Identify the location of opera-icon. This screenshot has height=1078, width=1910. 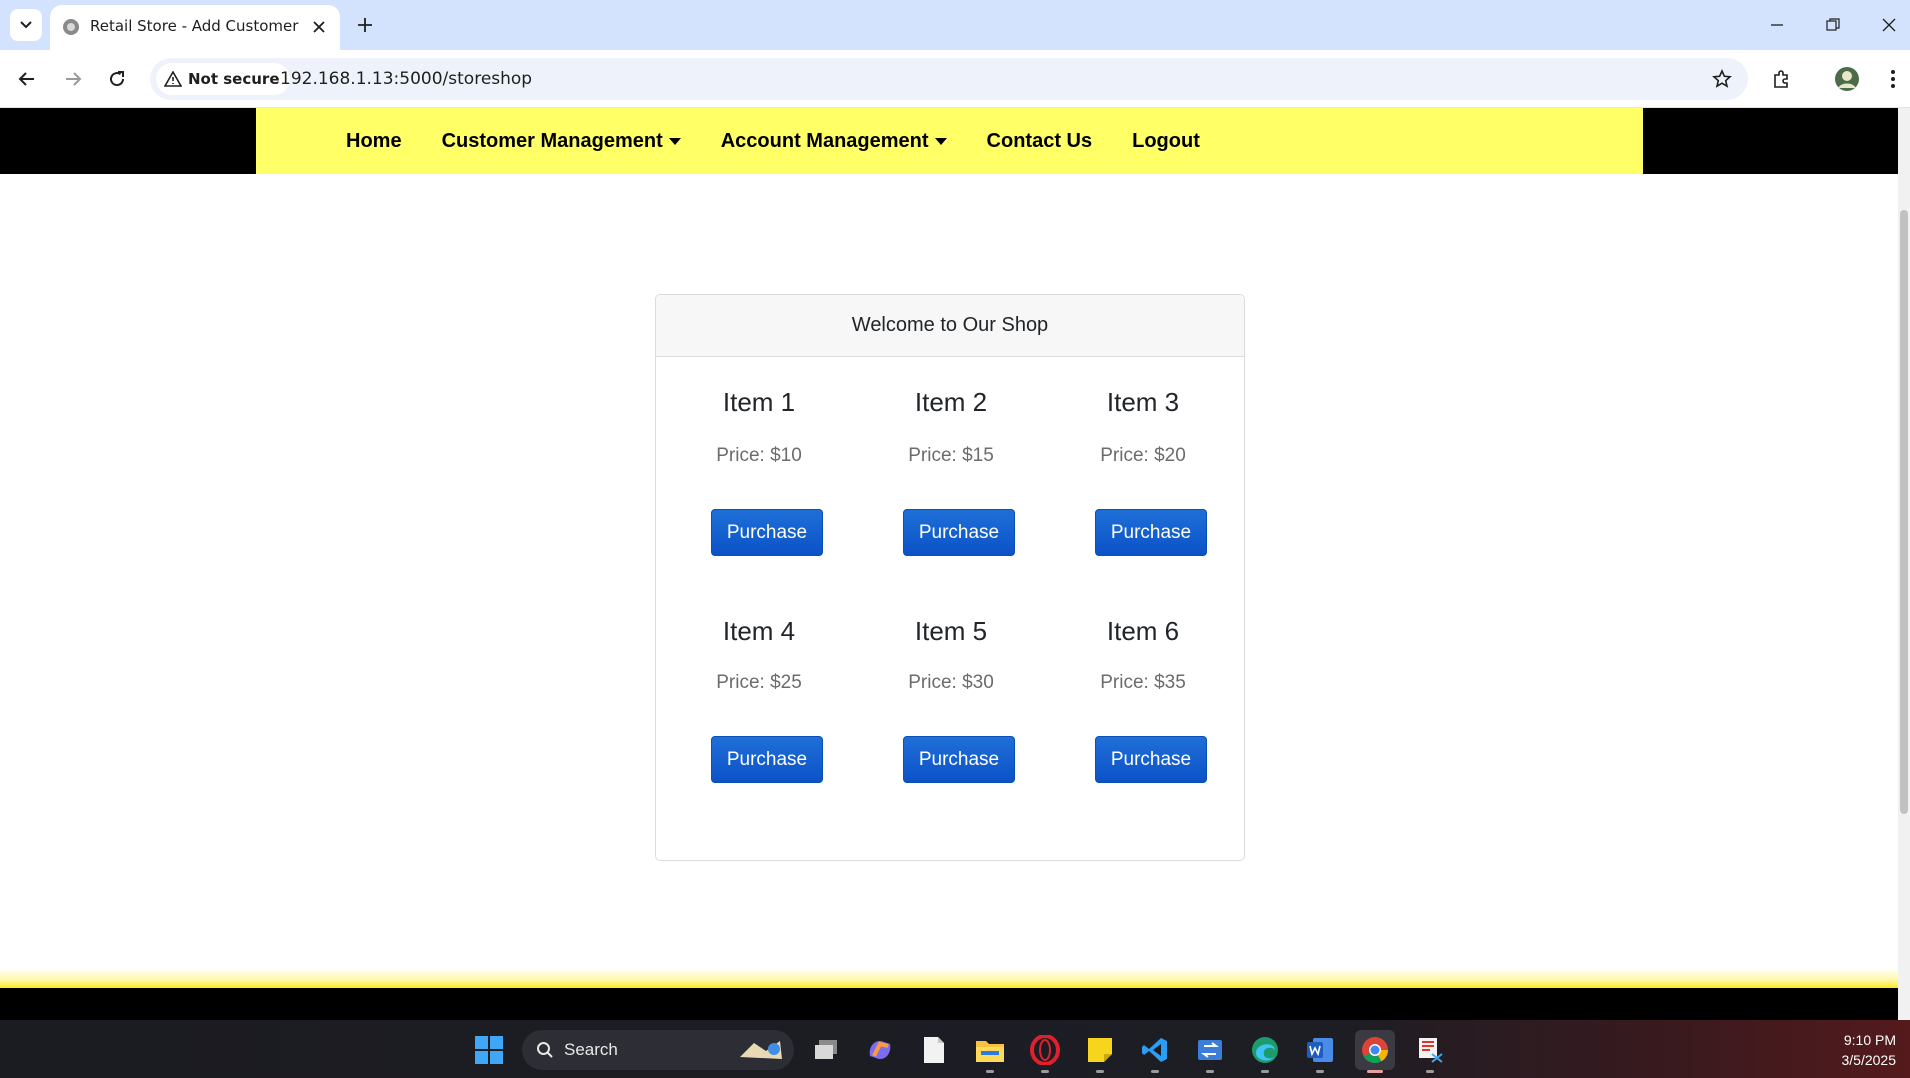
(1045, 1051).